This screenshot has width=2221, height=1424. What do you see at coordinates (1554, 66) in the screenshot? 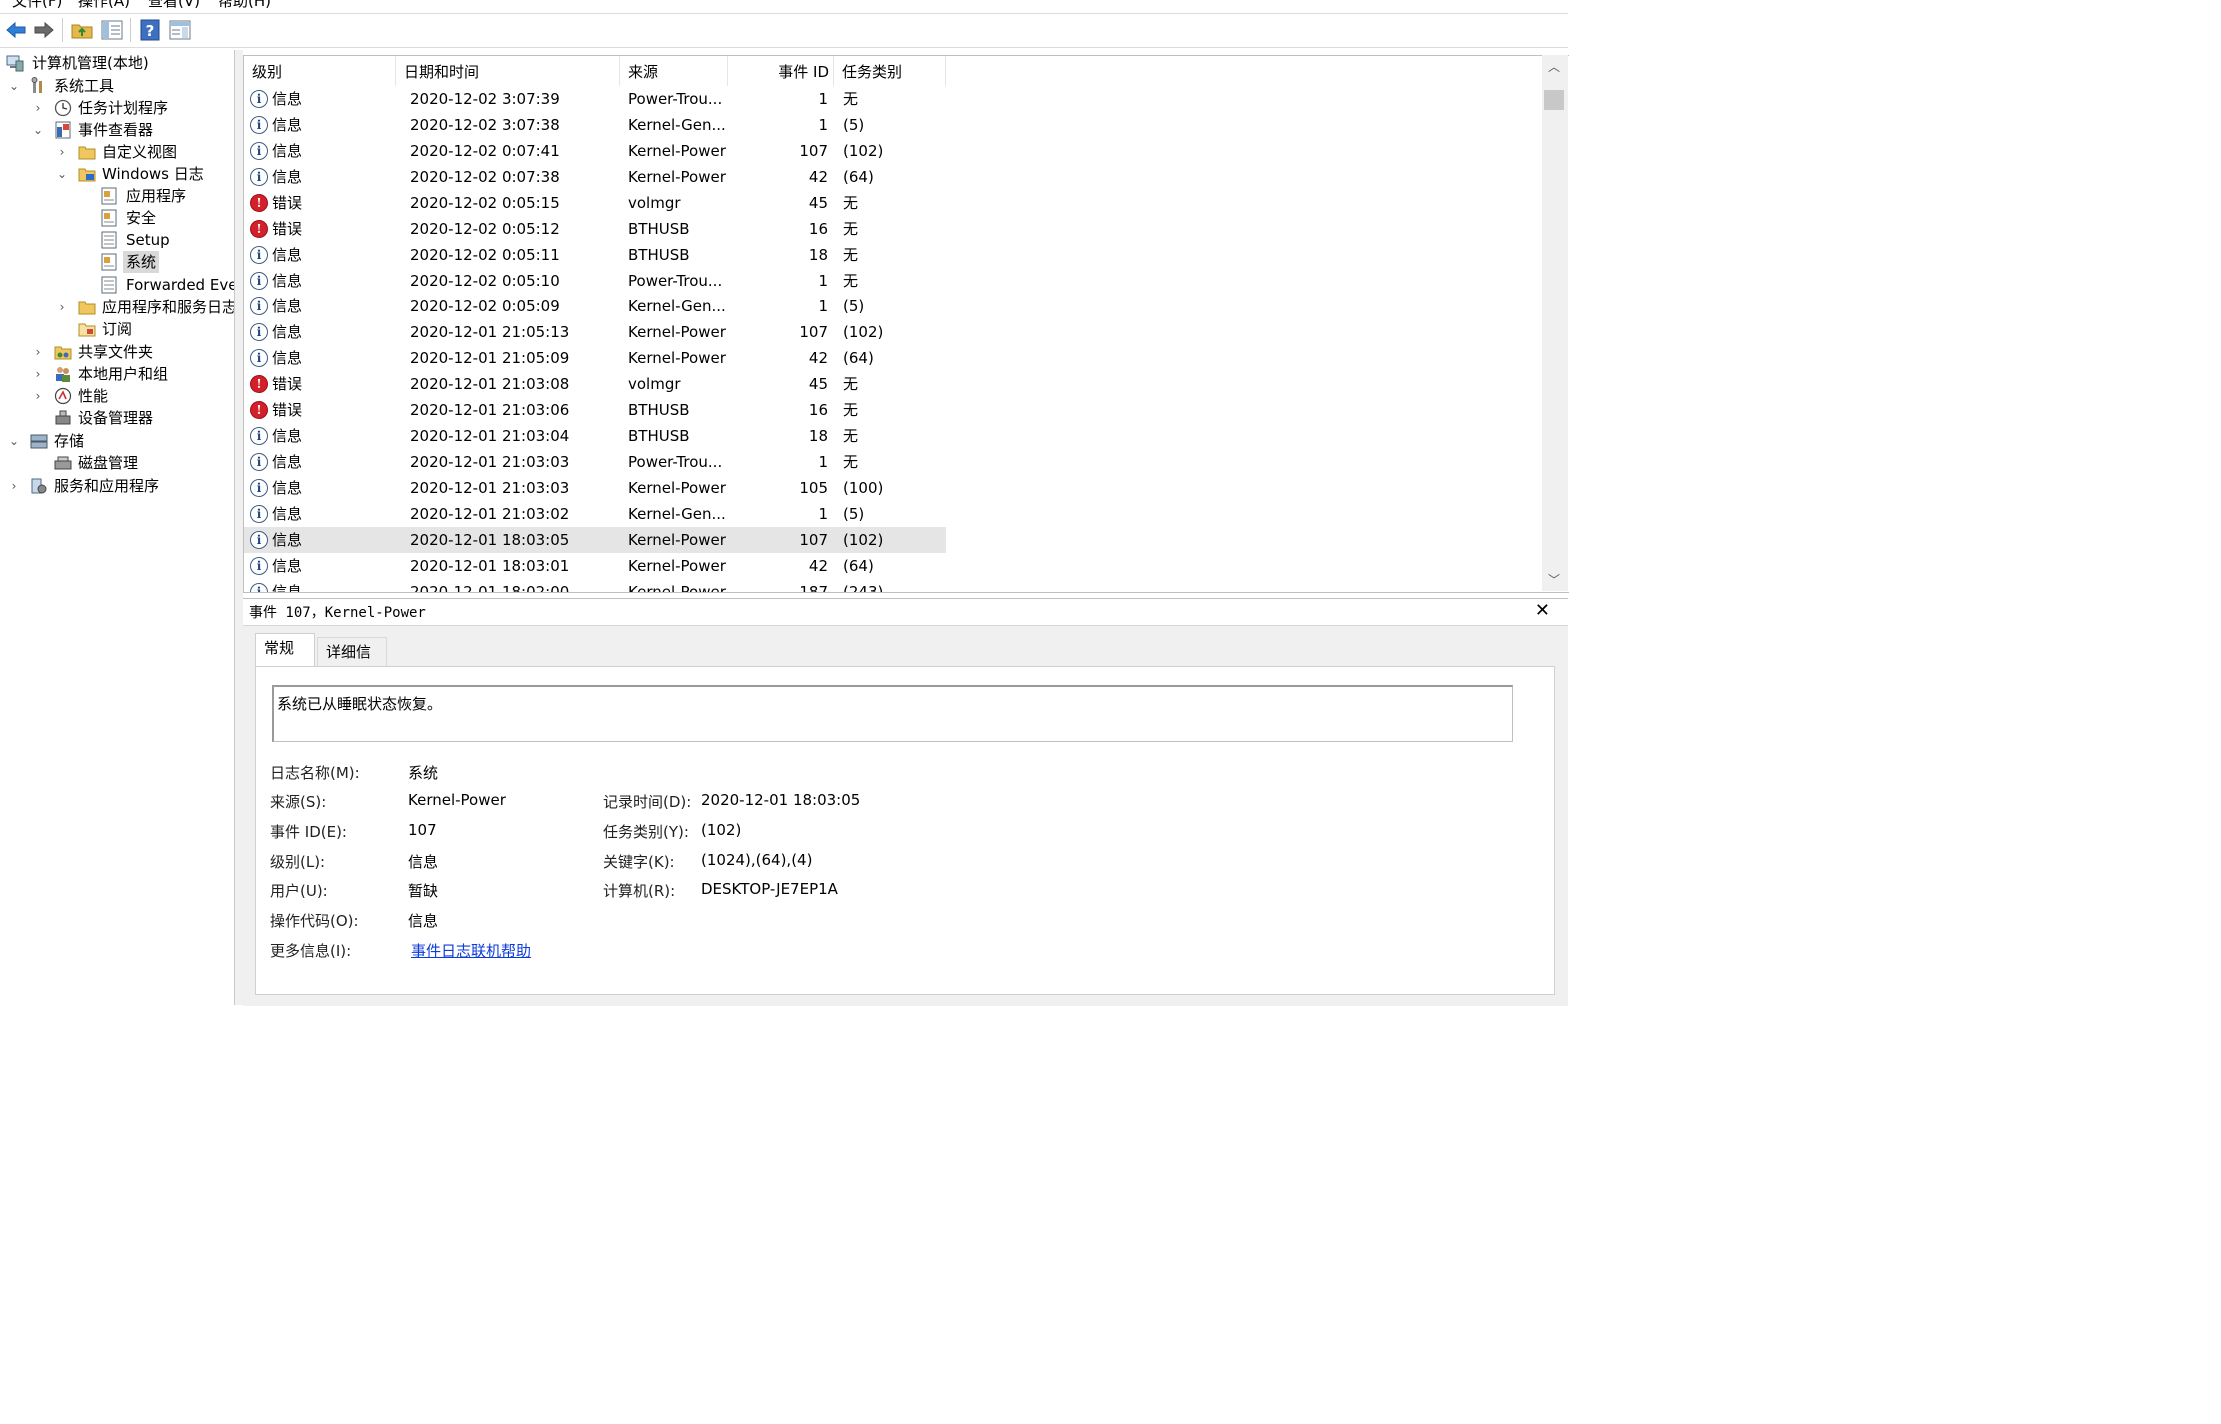
I see `scroll-up-icon: ︿` at bounding box center [1554, 66].